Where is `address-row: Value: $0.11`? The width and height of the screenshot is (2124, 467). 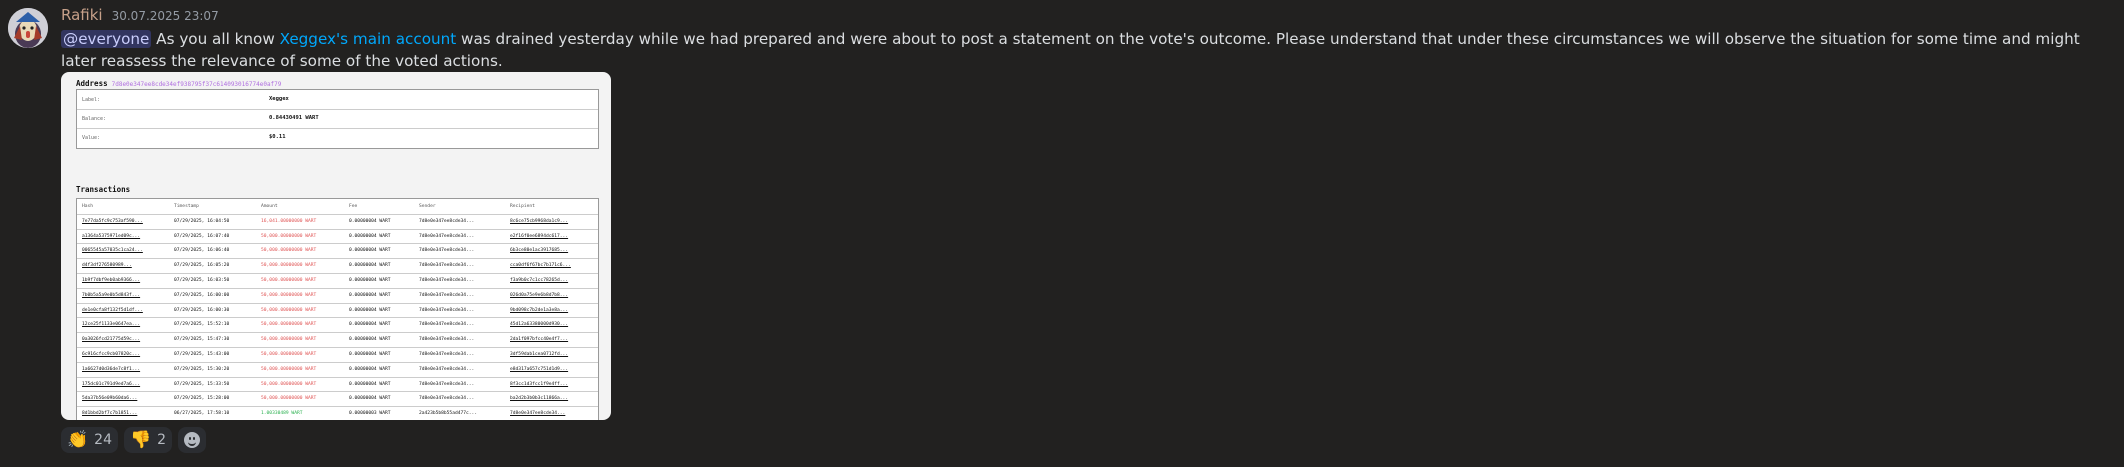
address-row: Value: $0.11 is located at coordinates (337, 137).